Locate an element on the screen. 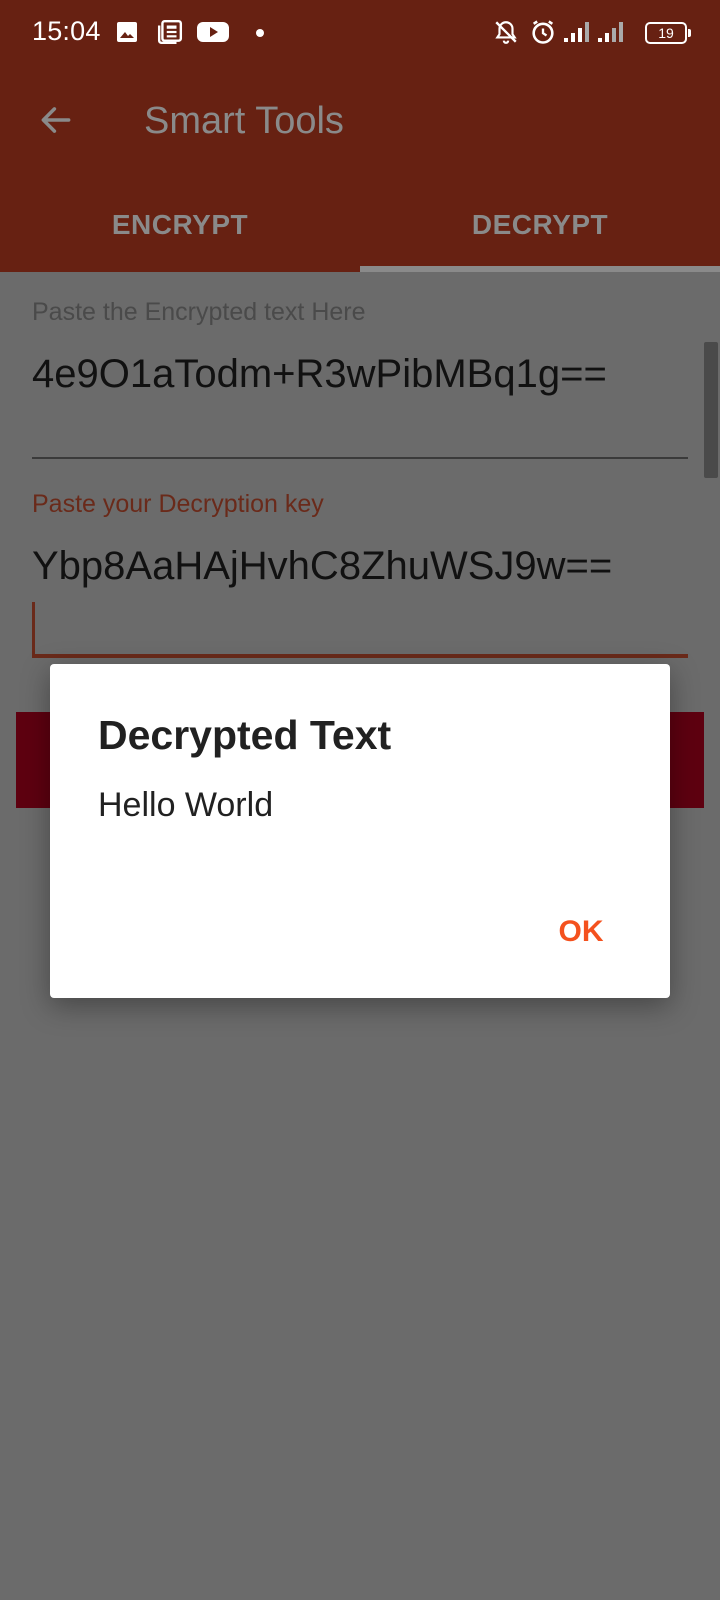  decryption-key-underline is located at coordinates (360, 656).